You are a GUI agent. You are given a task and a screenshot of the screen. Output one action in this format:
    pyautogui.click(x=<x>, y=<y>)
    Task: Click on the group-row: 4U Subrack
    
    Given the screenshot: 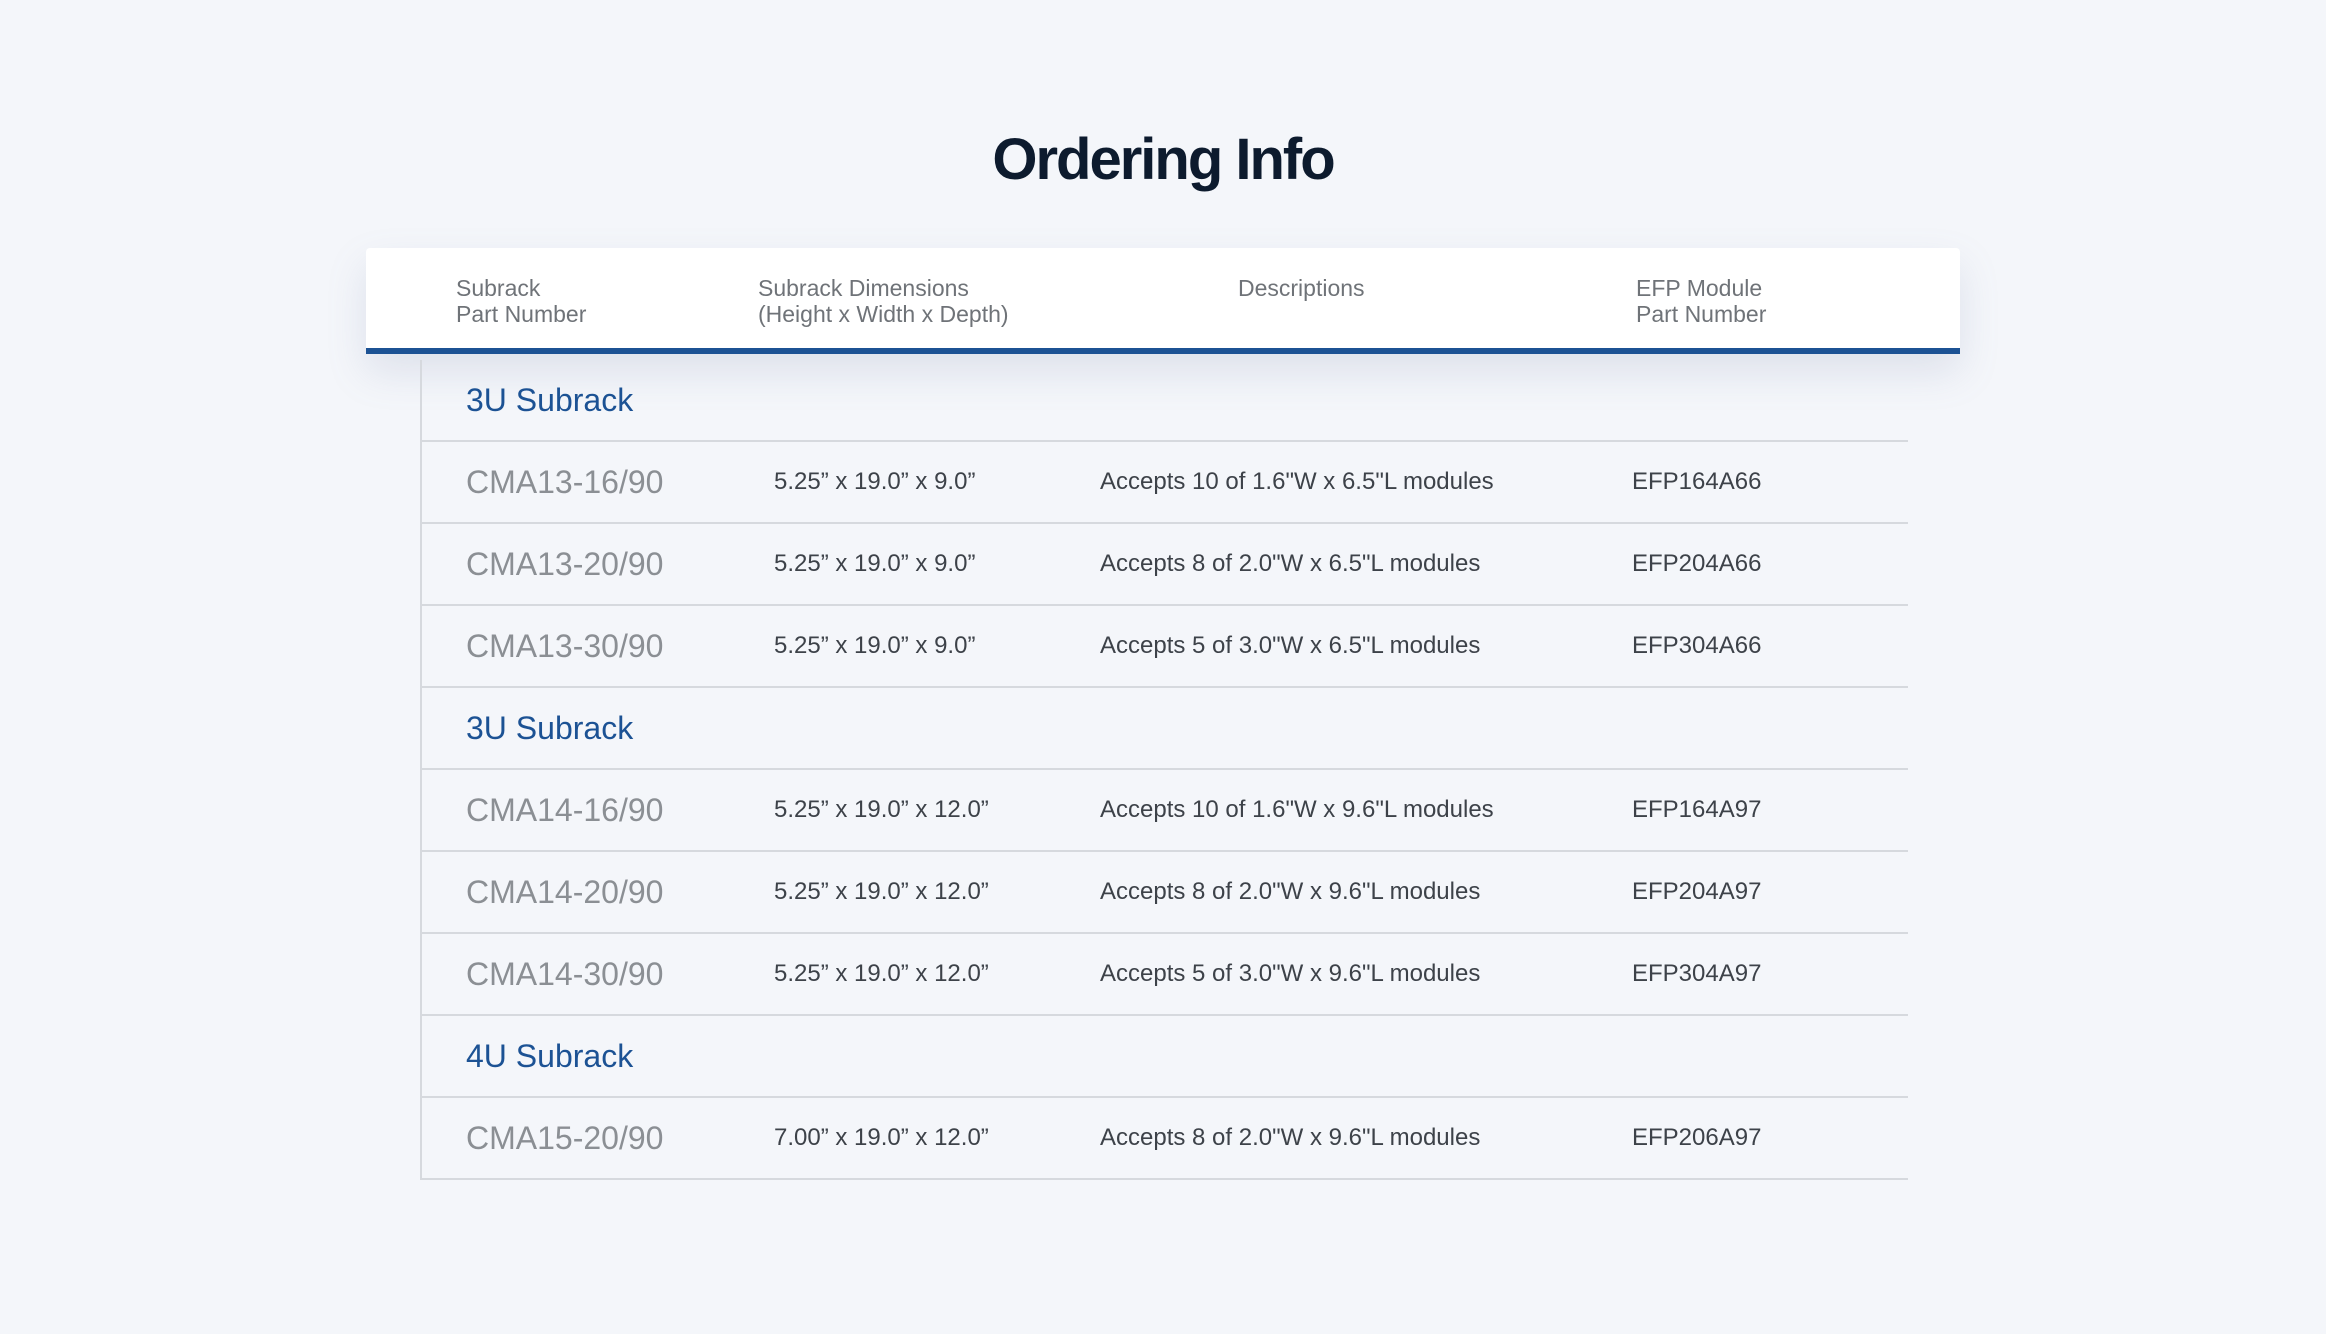 What is the action you would take?
    pyautogui.click(x=1165, y=1057)
    